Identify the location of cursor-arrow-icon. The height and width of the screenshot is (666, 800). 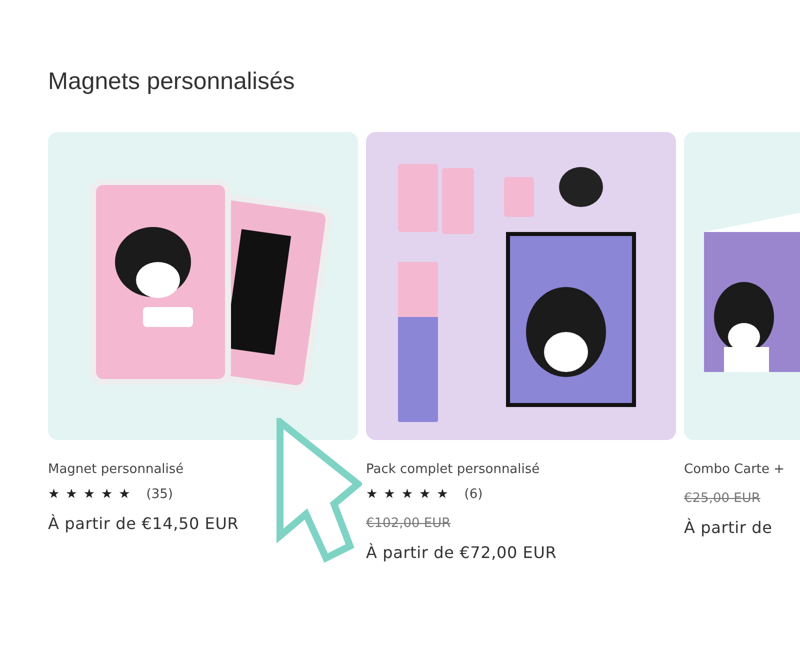
(319, 491).